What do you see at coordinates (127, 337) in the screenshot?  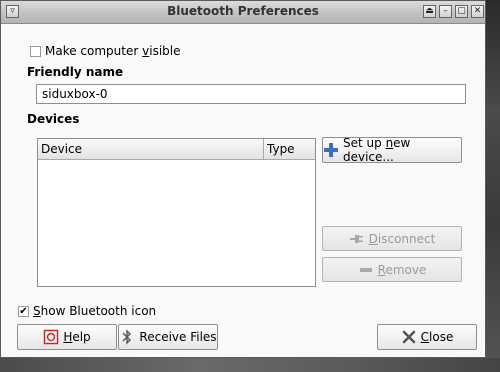 I see `bluetooth-receive-icon` at bounding box center [127, 337].